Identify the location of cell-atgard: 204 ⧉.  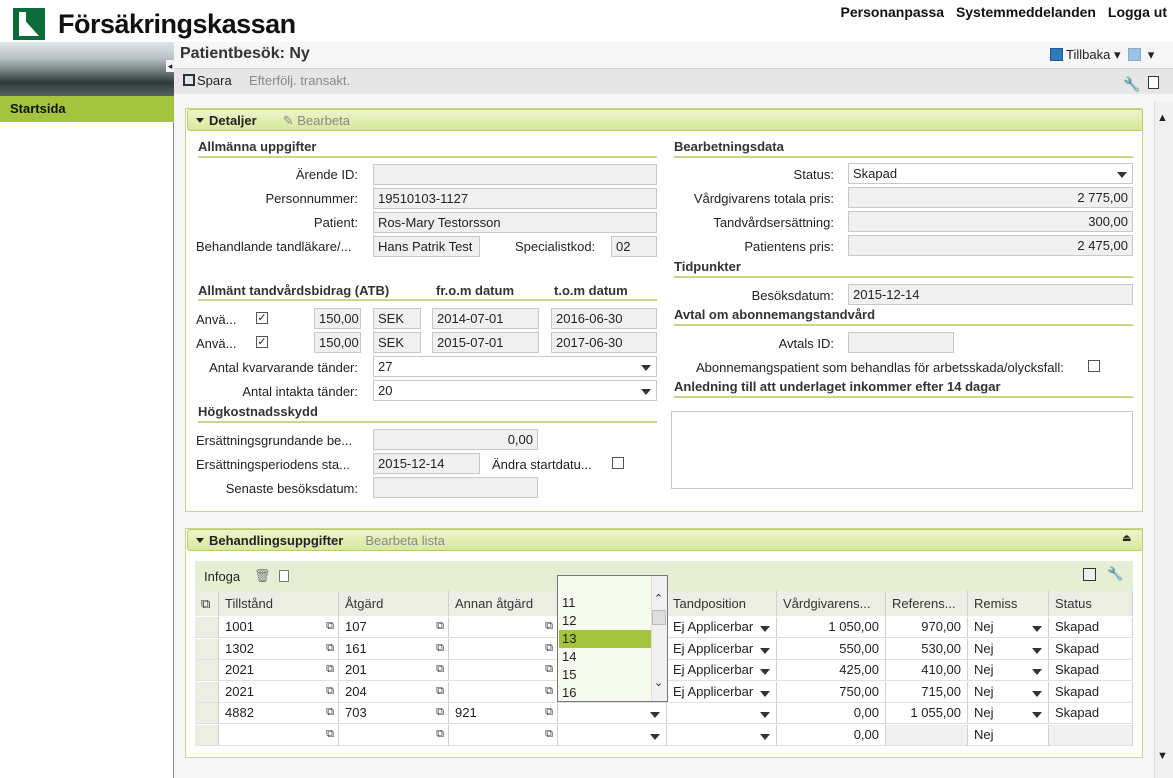
(394, 692).